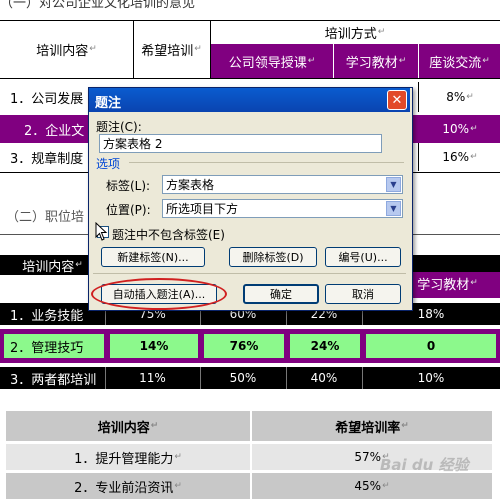  I want to click on header-seminar: 座谈交流 ↵, so click(459, 63).